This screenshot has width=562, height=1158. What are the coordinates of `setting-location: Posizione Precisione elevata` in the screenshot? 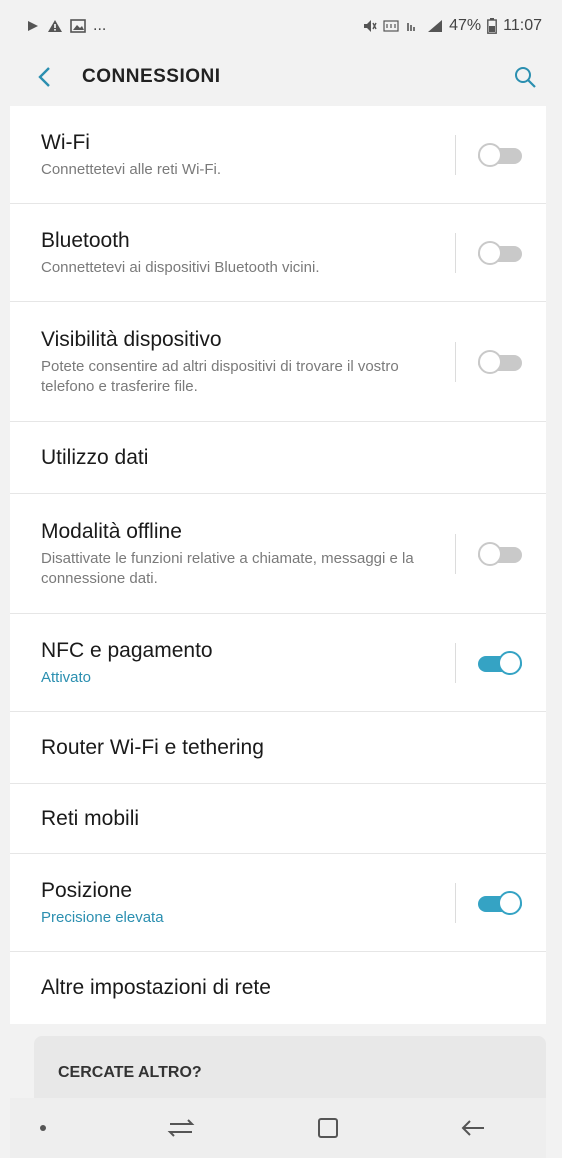 It's located at (278, 903).